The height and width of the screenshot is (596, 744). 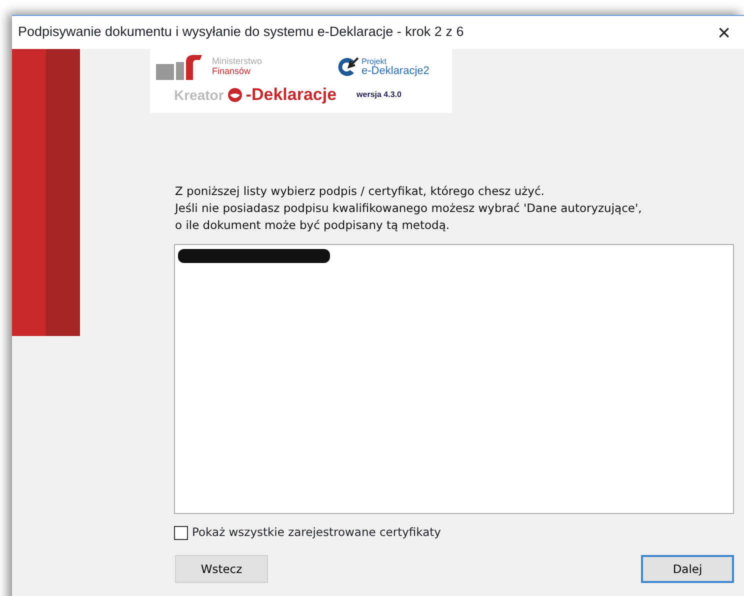 What do you see at coordinates (313, 225) in the screenshot?
I see `instruction-text: o ile dokument może być podpisany tą metodą.` at bounding box center [313, 225].